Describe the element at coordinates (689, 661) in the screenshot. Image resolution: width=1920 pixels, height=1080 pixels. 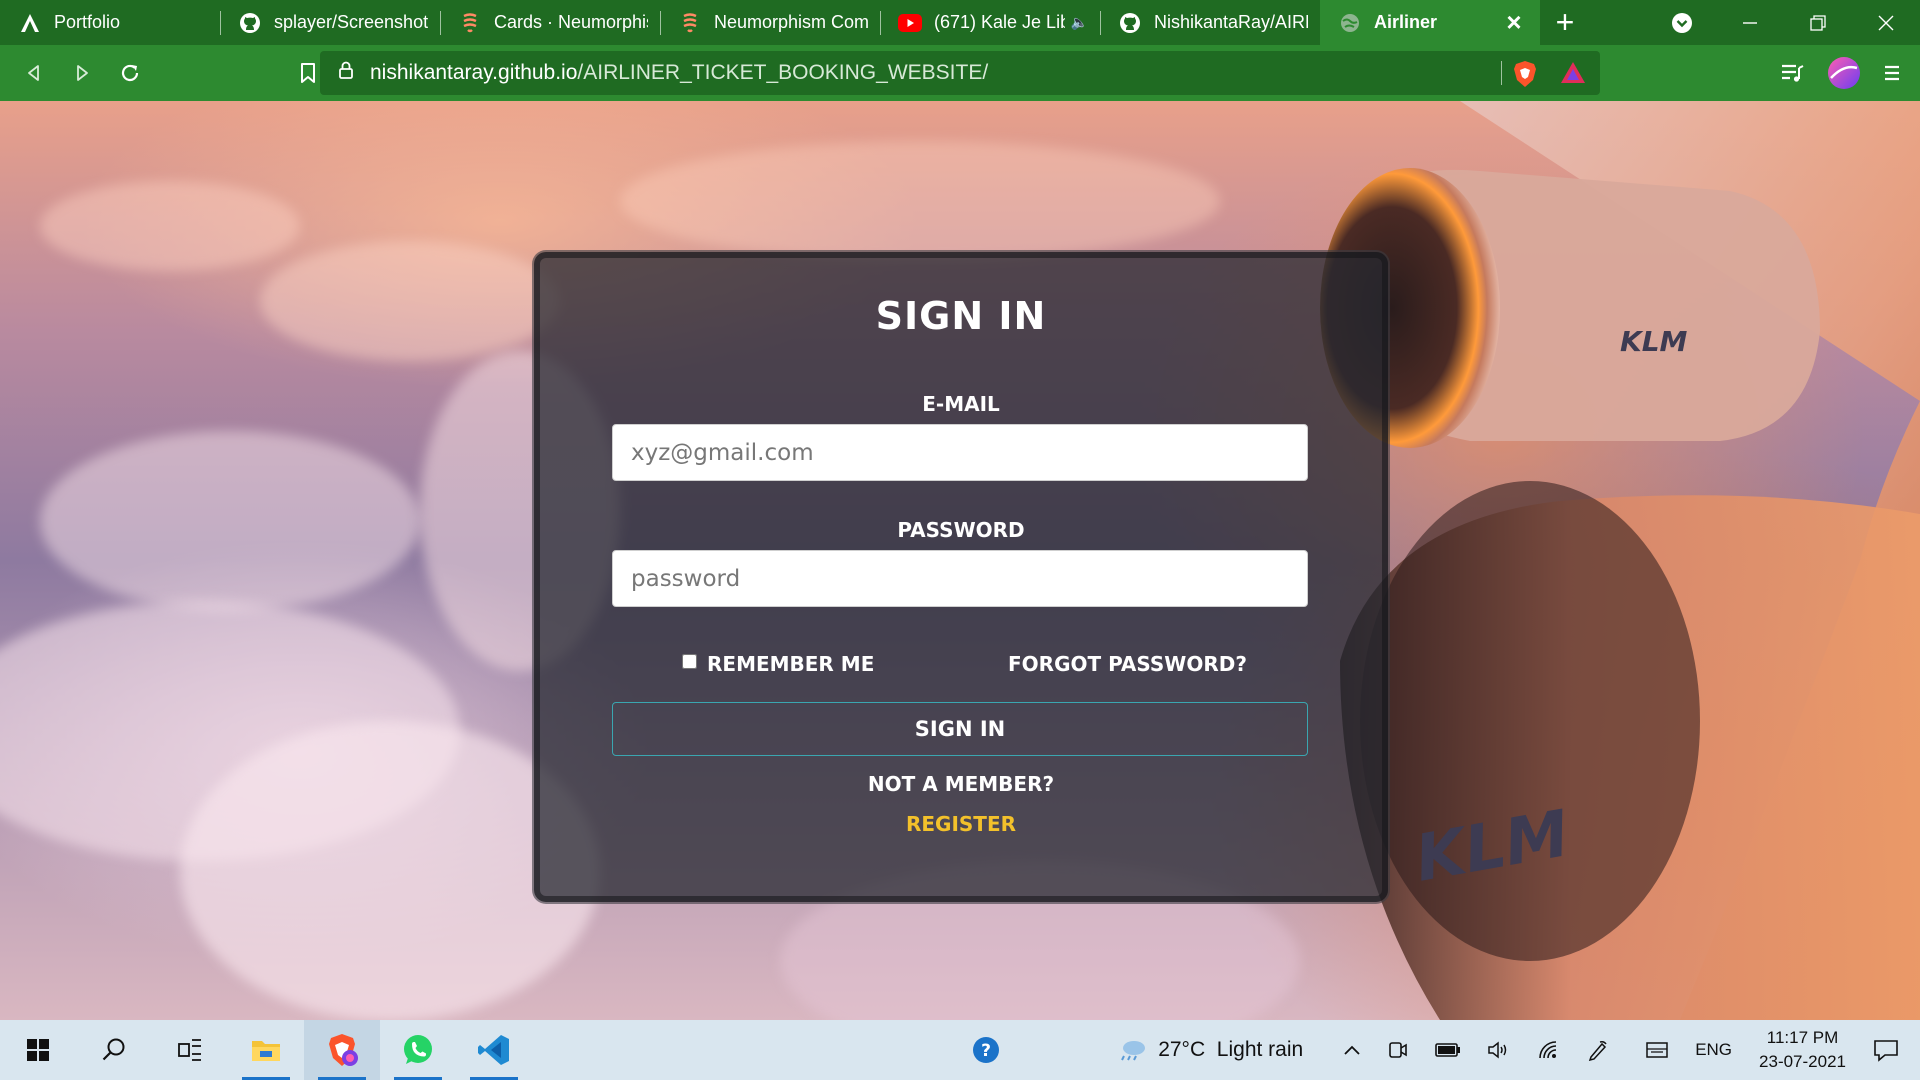
I see `remember-me-checkbox` at that location.